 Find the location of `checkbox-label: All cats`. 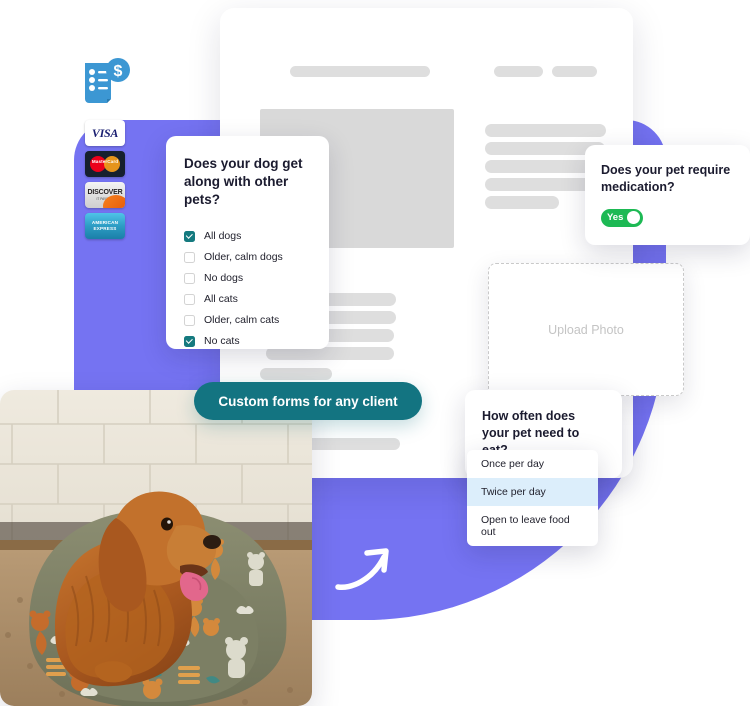

checkbox-label: All cats is located at coordinates (221, 299).